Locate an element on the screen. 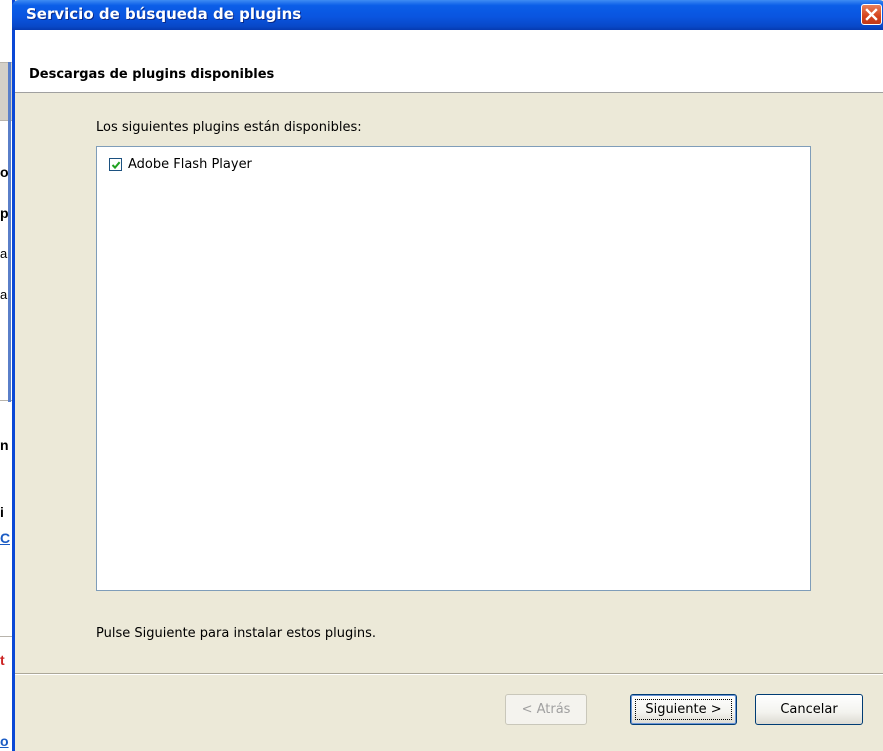 Image resolution: width=883 pixels, height=751 pixels. plugin-checkbox is located at coordinates (115, 164).